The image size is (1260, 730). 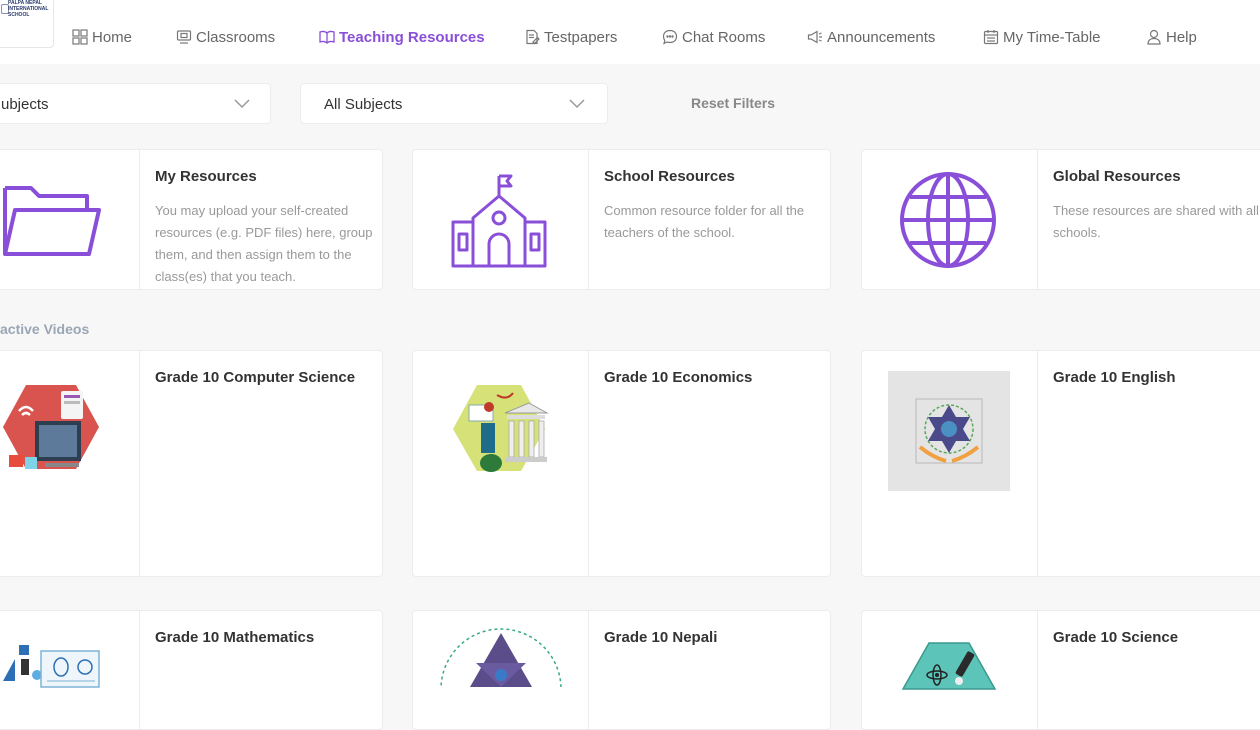 I want to click on economics-illustration, so click(x=501, y=428).